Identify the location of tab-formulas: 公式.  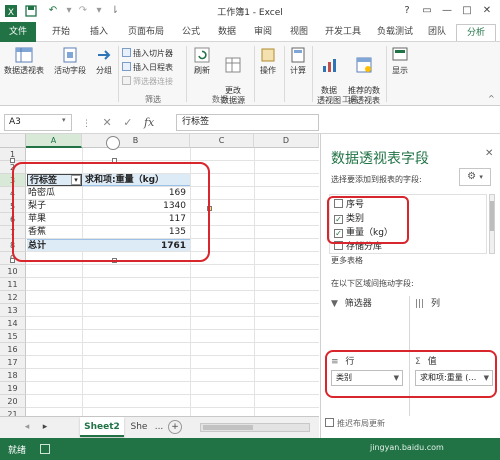
(191, 32).